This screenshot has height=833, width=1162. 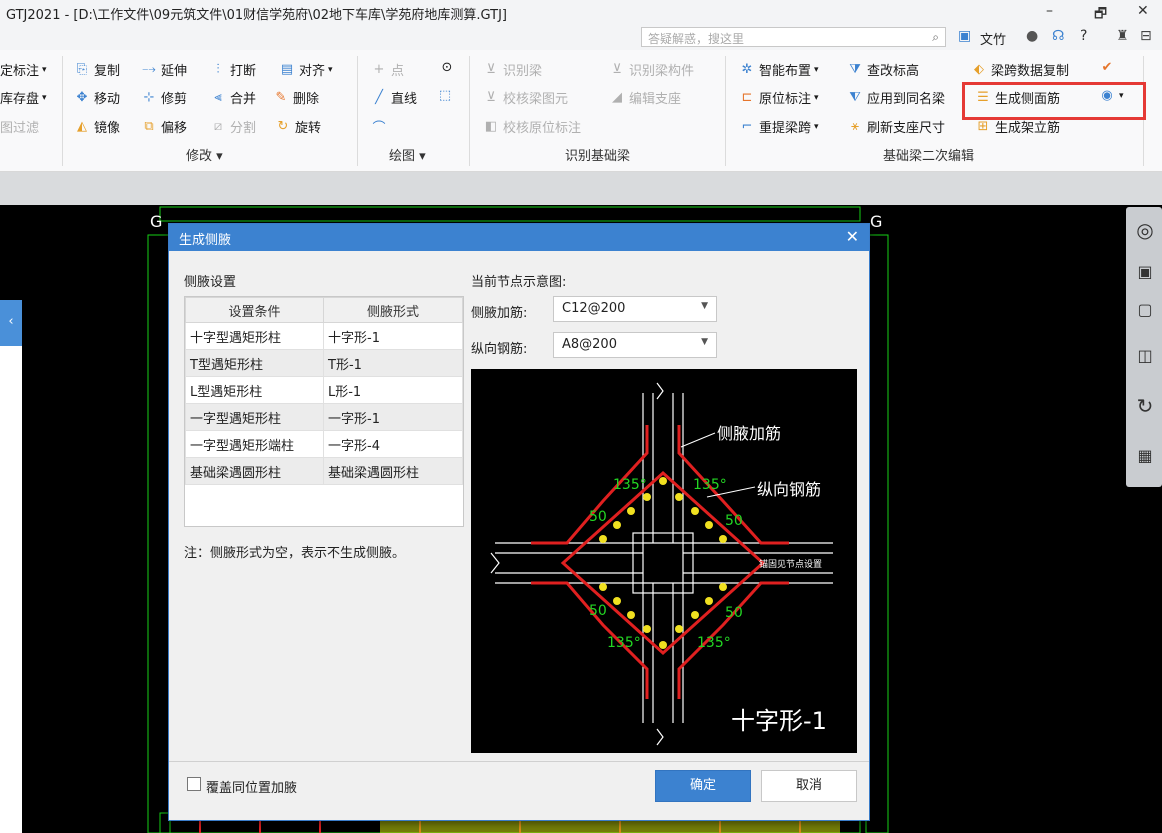 What do you see at coordinates (393, 417) in the screenshot?
I see `form-cell: 一字形-1` at bounding box center [393, 417].